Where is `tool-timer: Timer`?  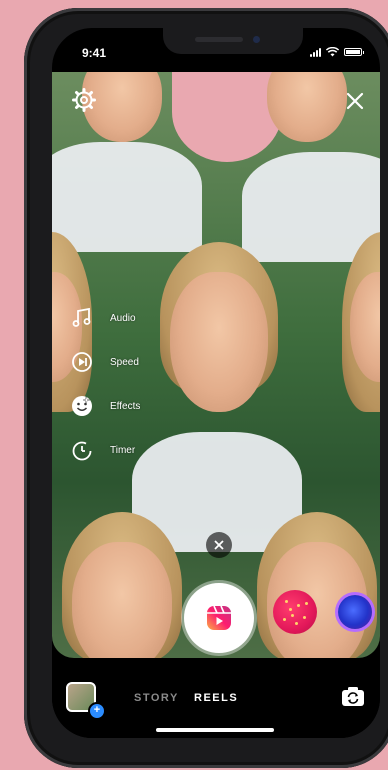
tool-timer: Timer is located at coordinates (105, 450).